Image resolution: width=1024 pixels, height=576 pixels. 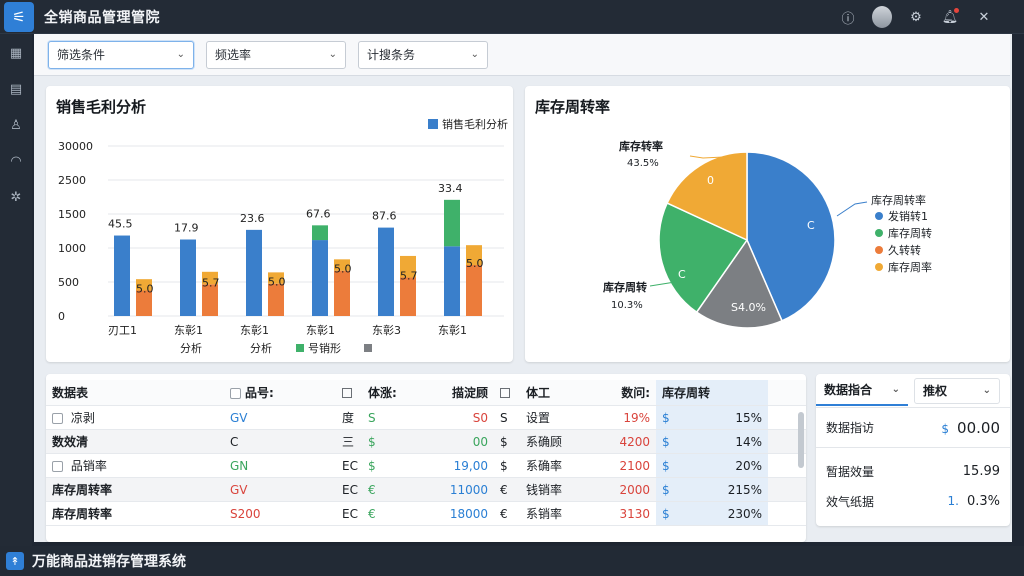 What do you see at coordinates (469, 393) in the screenshot?
I see `col-header: 描淀顾` at bounding box center [469, 393].